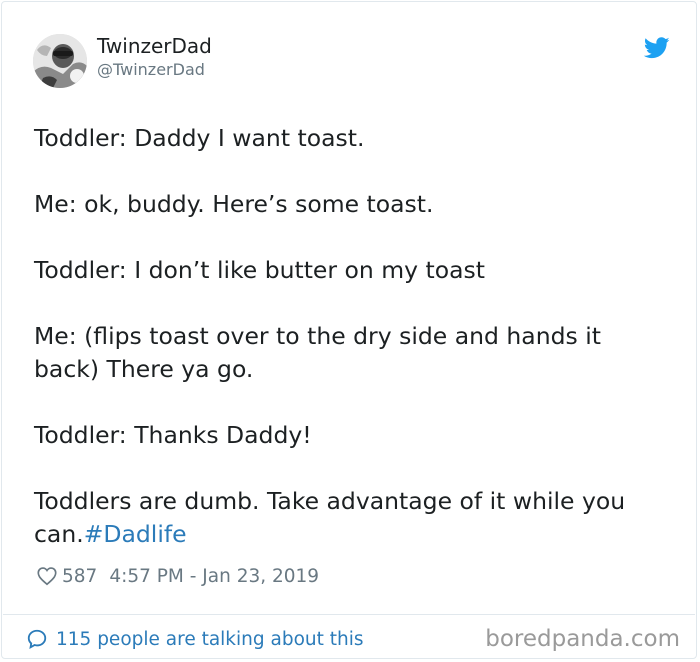 This screenshot has width=700, height=662. Describe the element at coordinates (234, 204) in the screenshot. I see `tweet-paragraph: Me: ok, buddy. Here’s some toast.` at that location.